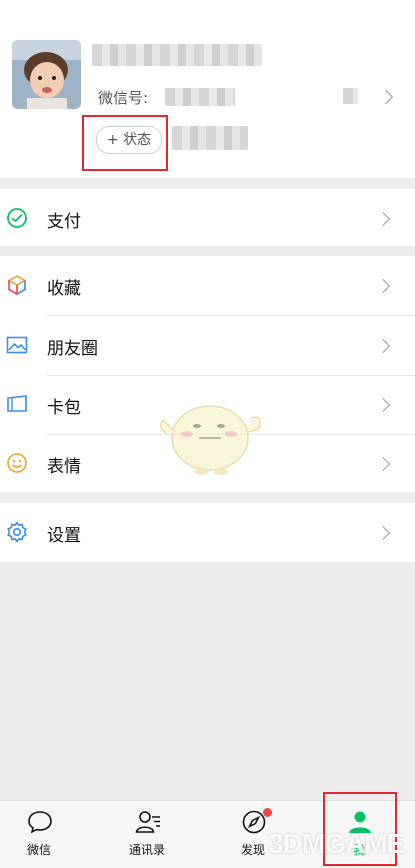 This screenshot has width=415, height=868. I want to click on tab-label: 微信, so click(38, 850).